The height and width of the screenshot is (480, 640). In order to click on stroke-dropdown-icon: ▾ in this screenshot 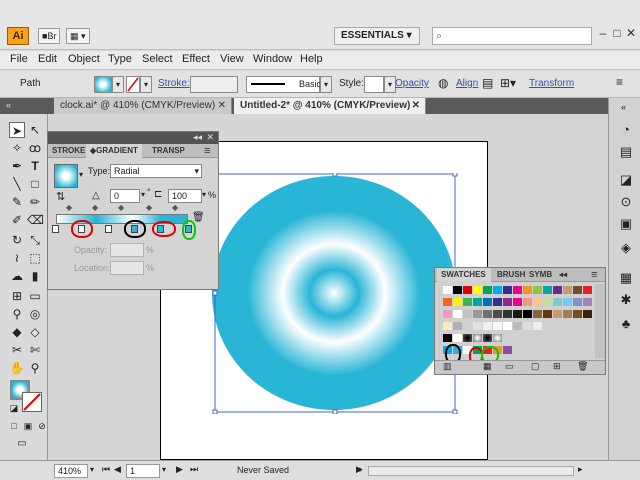, I will do `click(146, 84)`.